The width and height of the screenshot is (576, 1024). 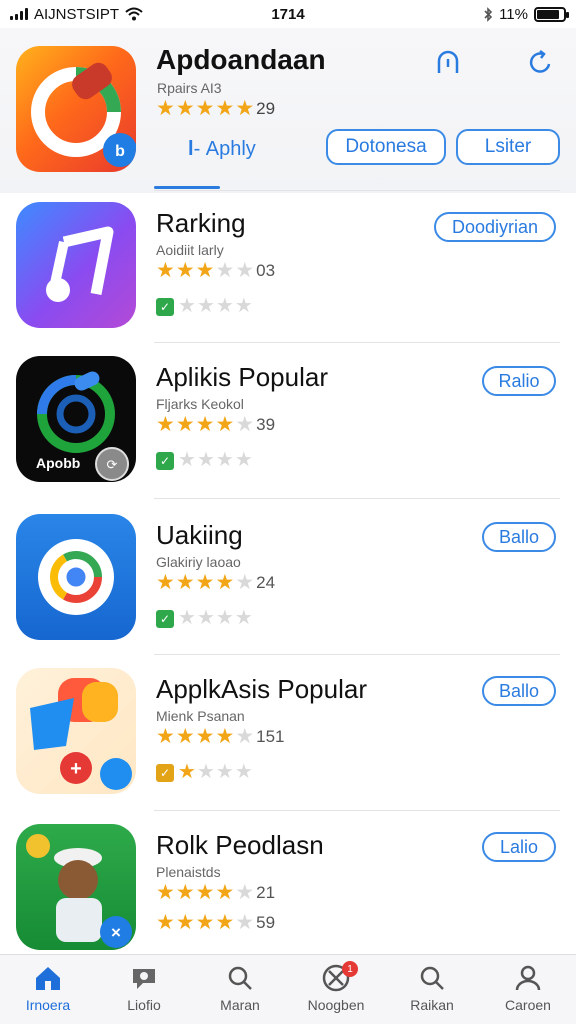 I want to click on app-name: Uakiing, so click(x=199, y=535).